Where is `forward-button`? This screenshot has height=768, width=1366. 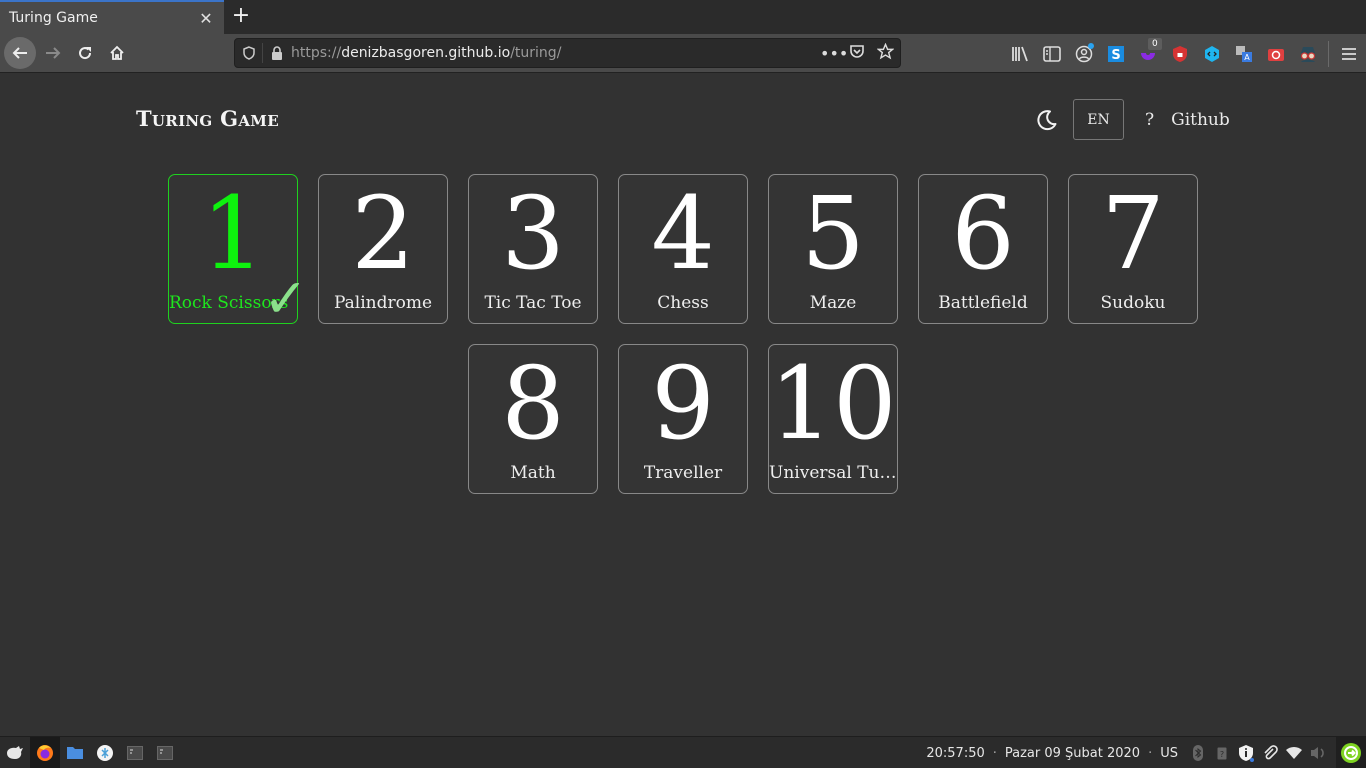 forward-button is located at coordinates (53, 53).